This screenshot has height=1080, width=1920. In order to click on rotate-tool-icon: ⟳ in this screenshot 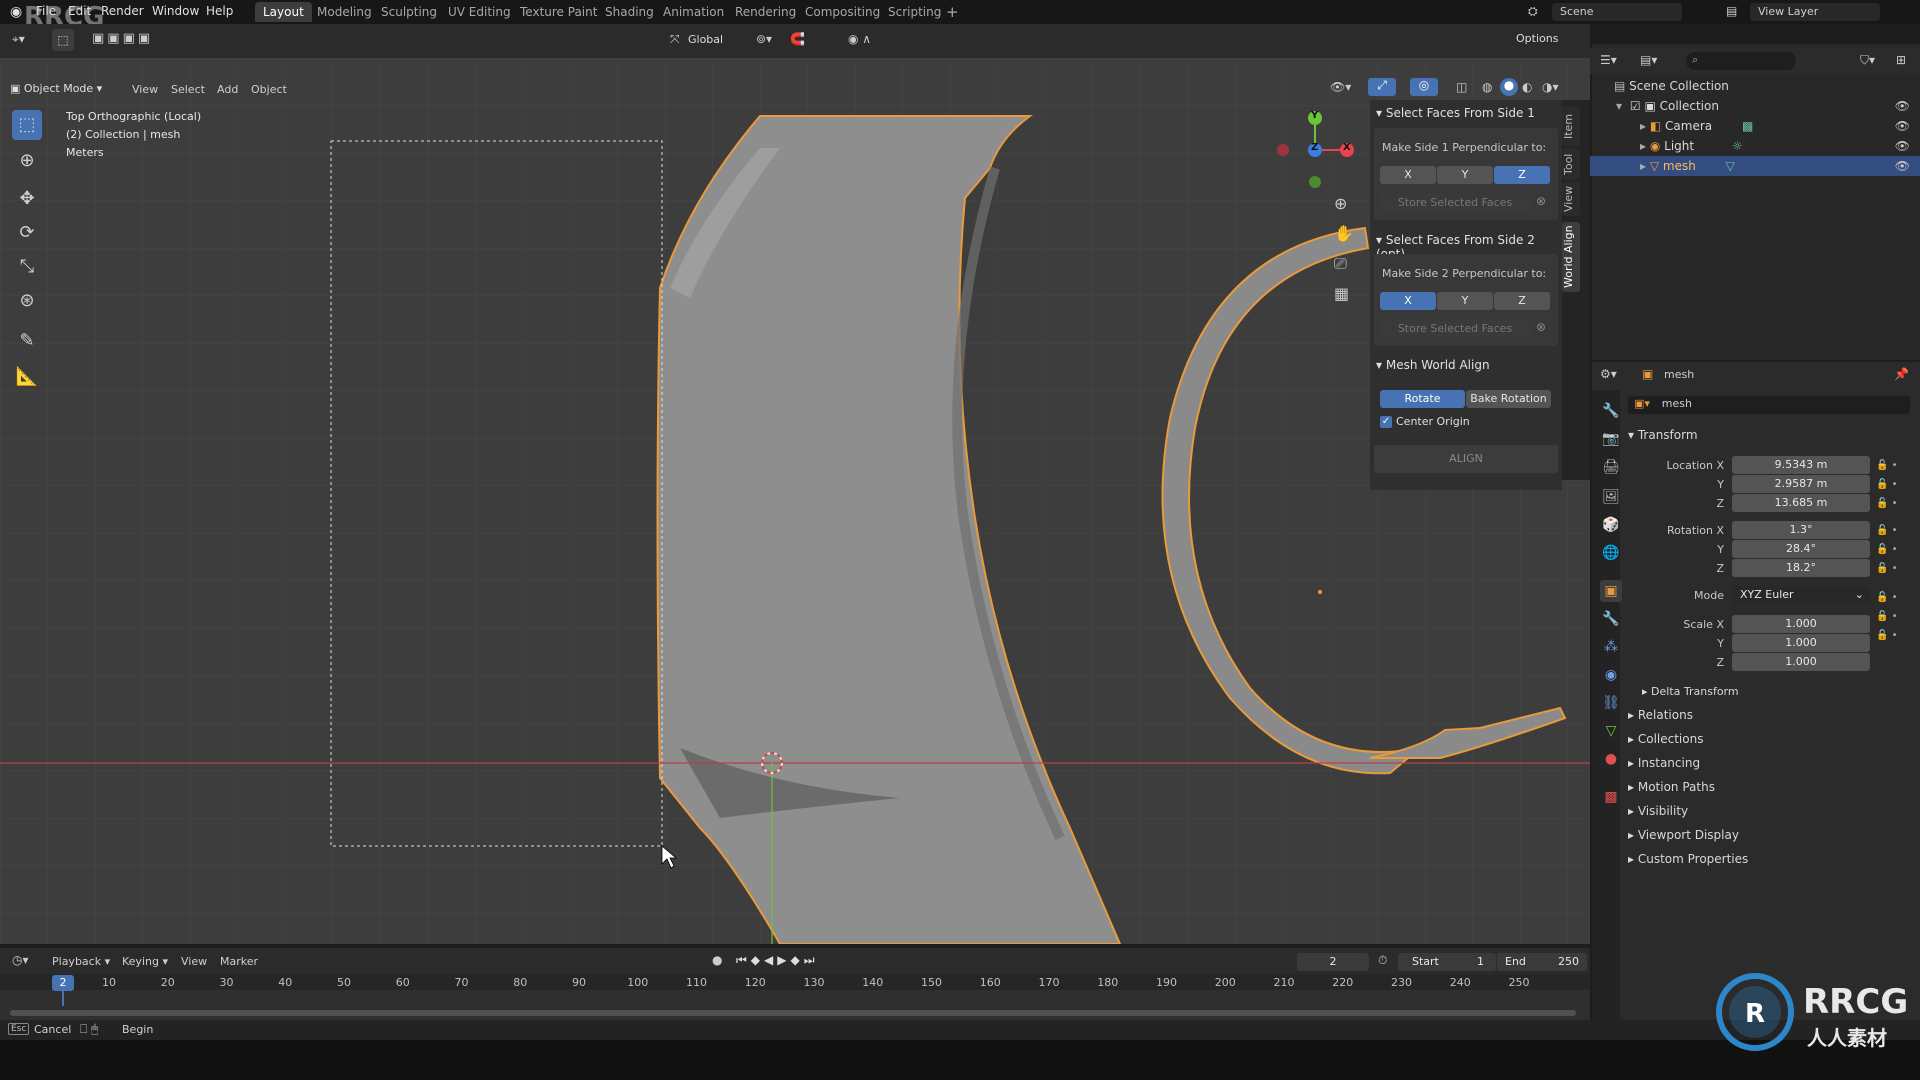, I will do `click(27, 233)`.